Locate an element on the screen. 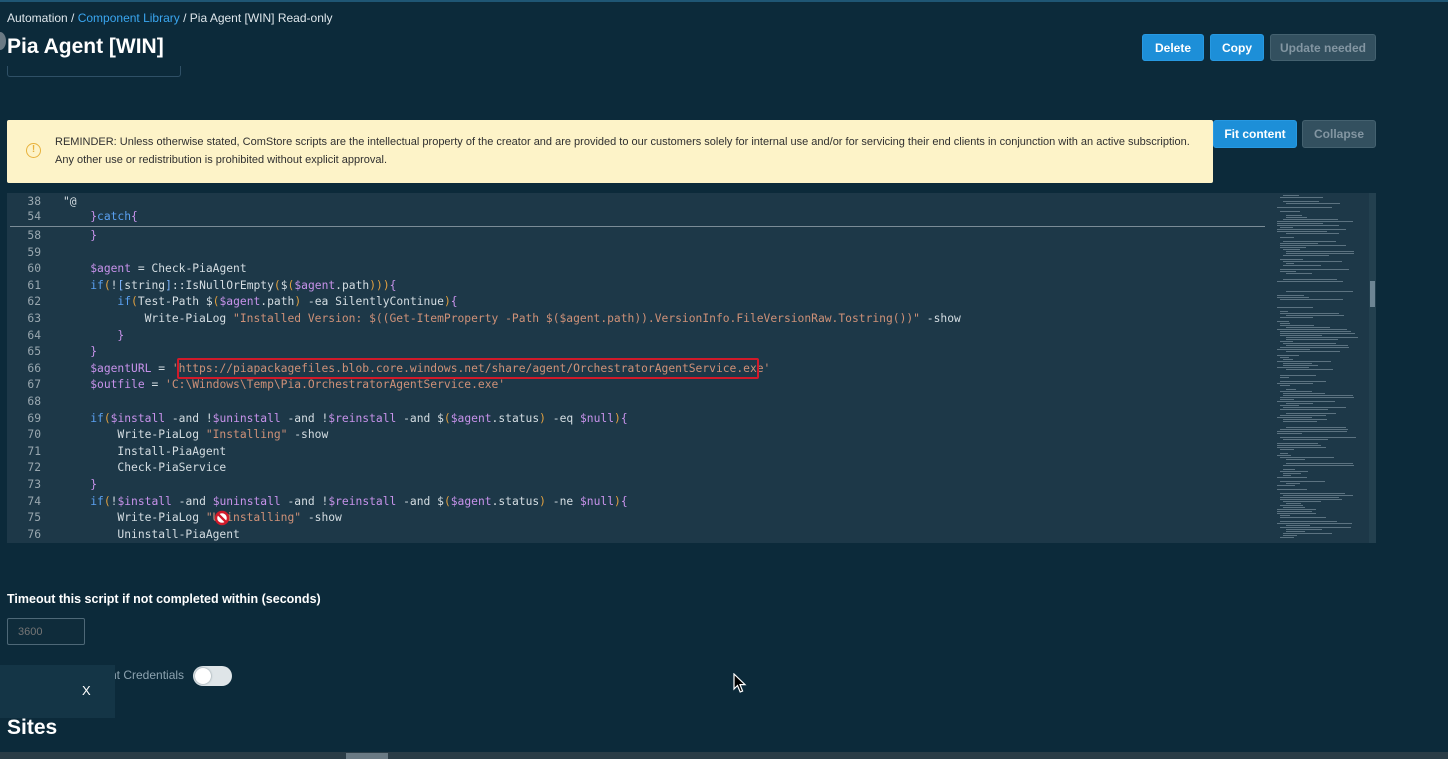  delete-button: Delete is located at coordinates (1173, 47).